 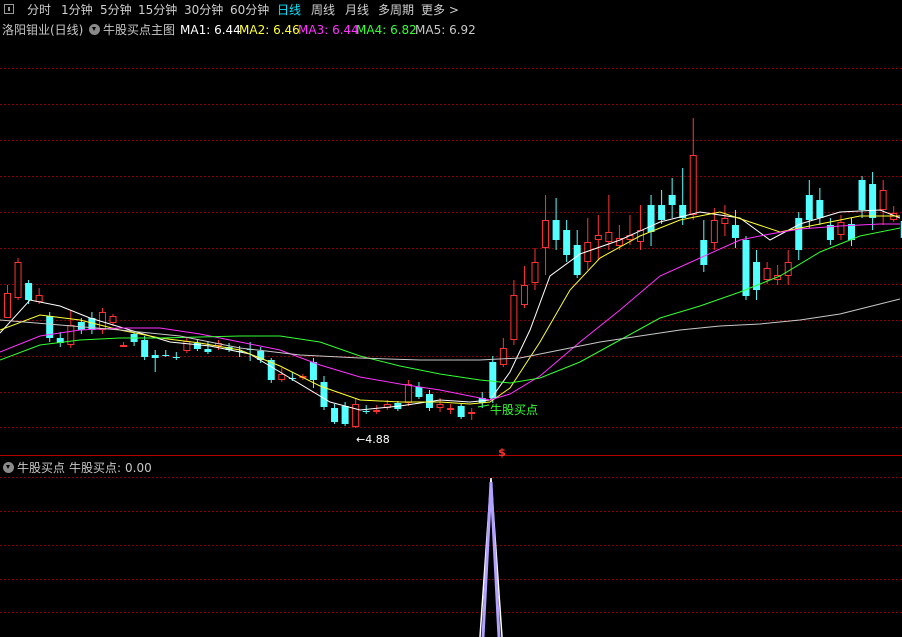 What do you see at coordinates (483, 406) in the screenshot?
I see `signal-pointer` at bounding box center [483, 406].